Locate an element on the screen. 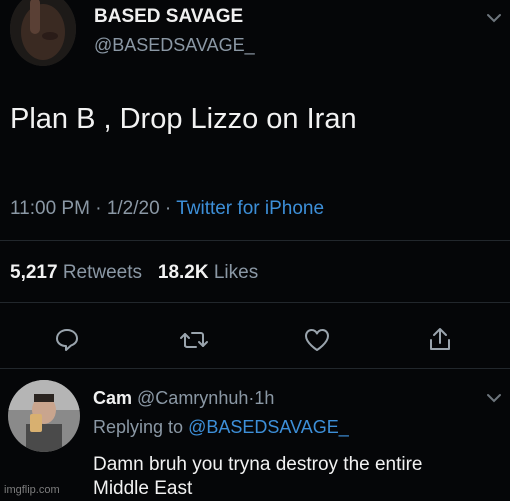 The height and width of the screenshot is (501, 510). reply-header: Cam @Camrynhuh·1h is located at coordinates (183, 398).